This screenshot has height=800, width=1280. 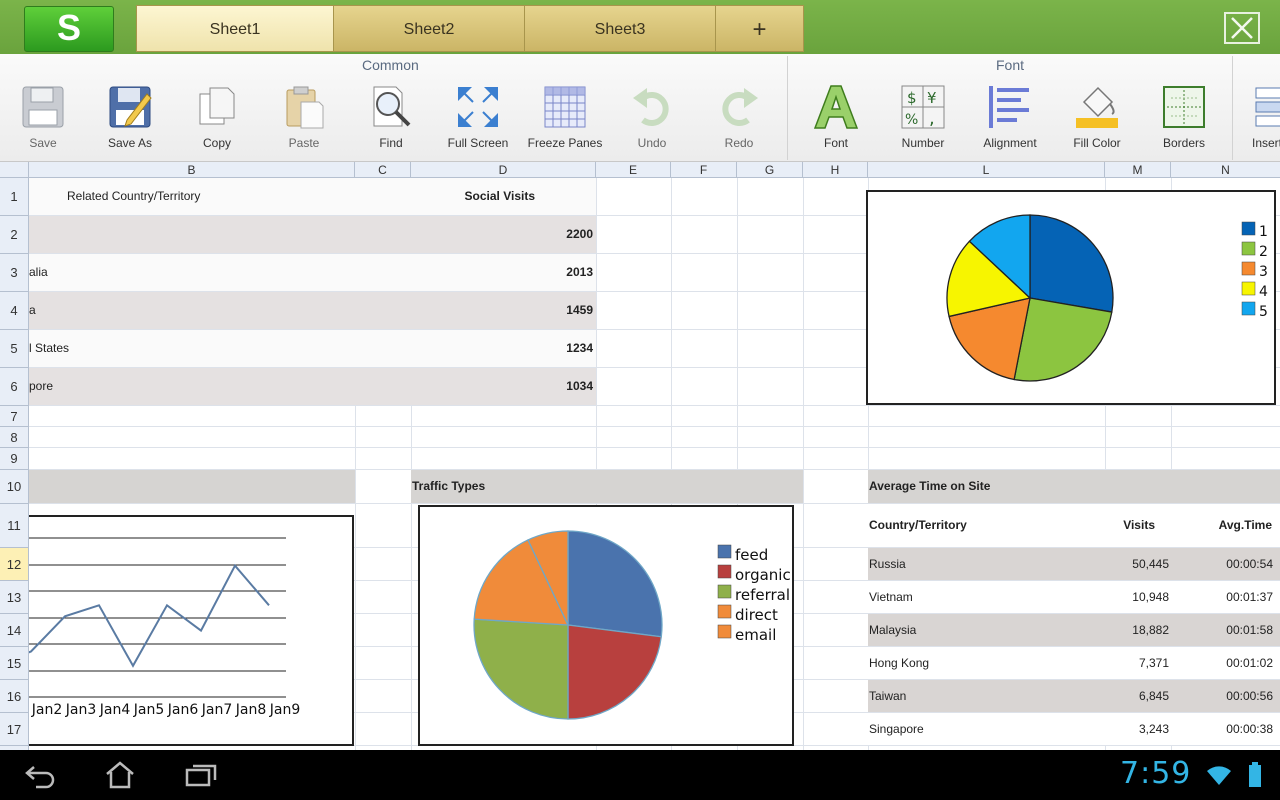 I want to click on cell-visits: 6,845, so click(x=1119, y=696).